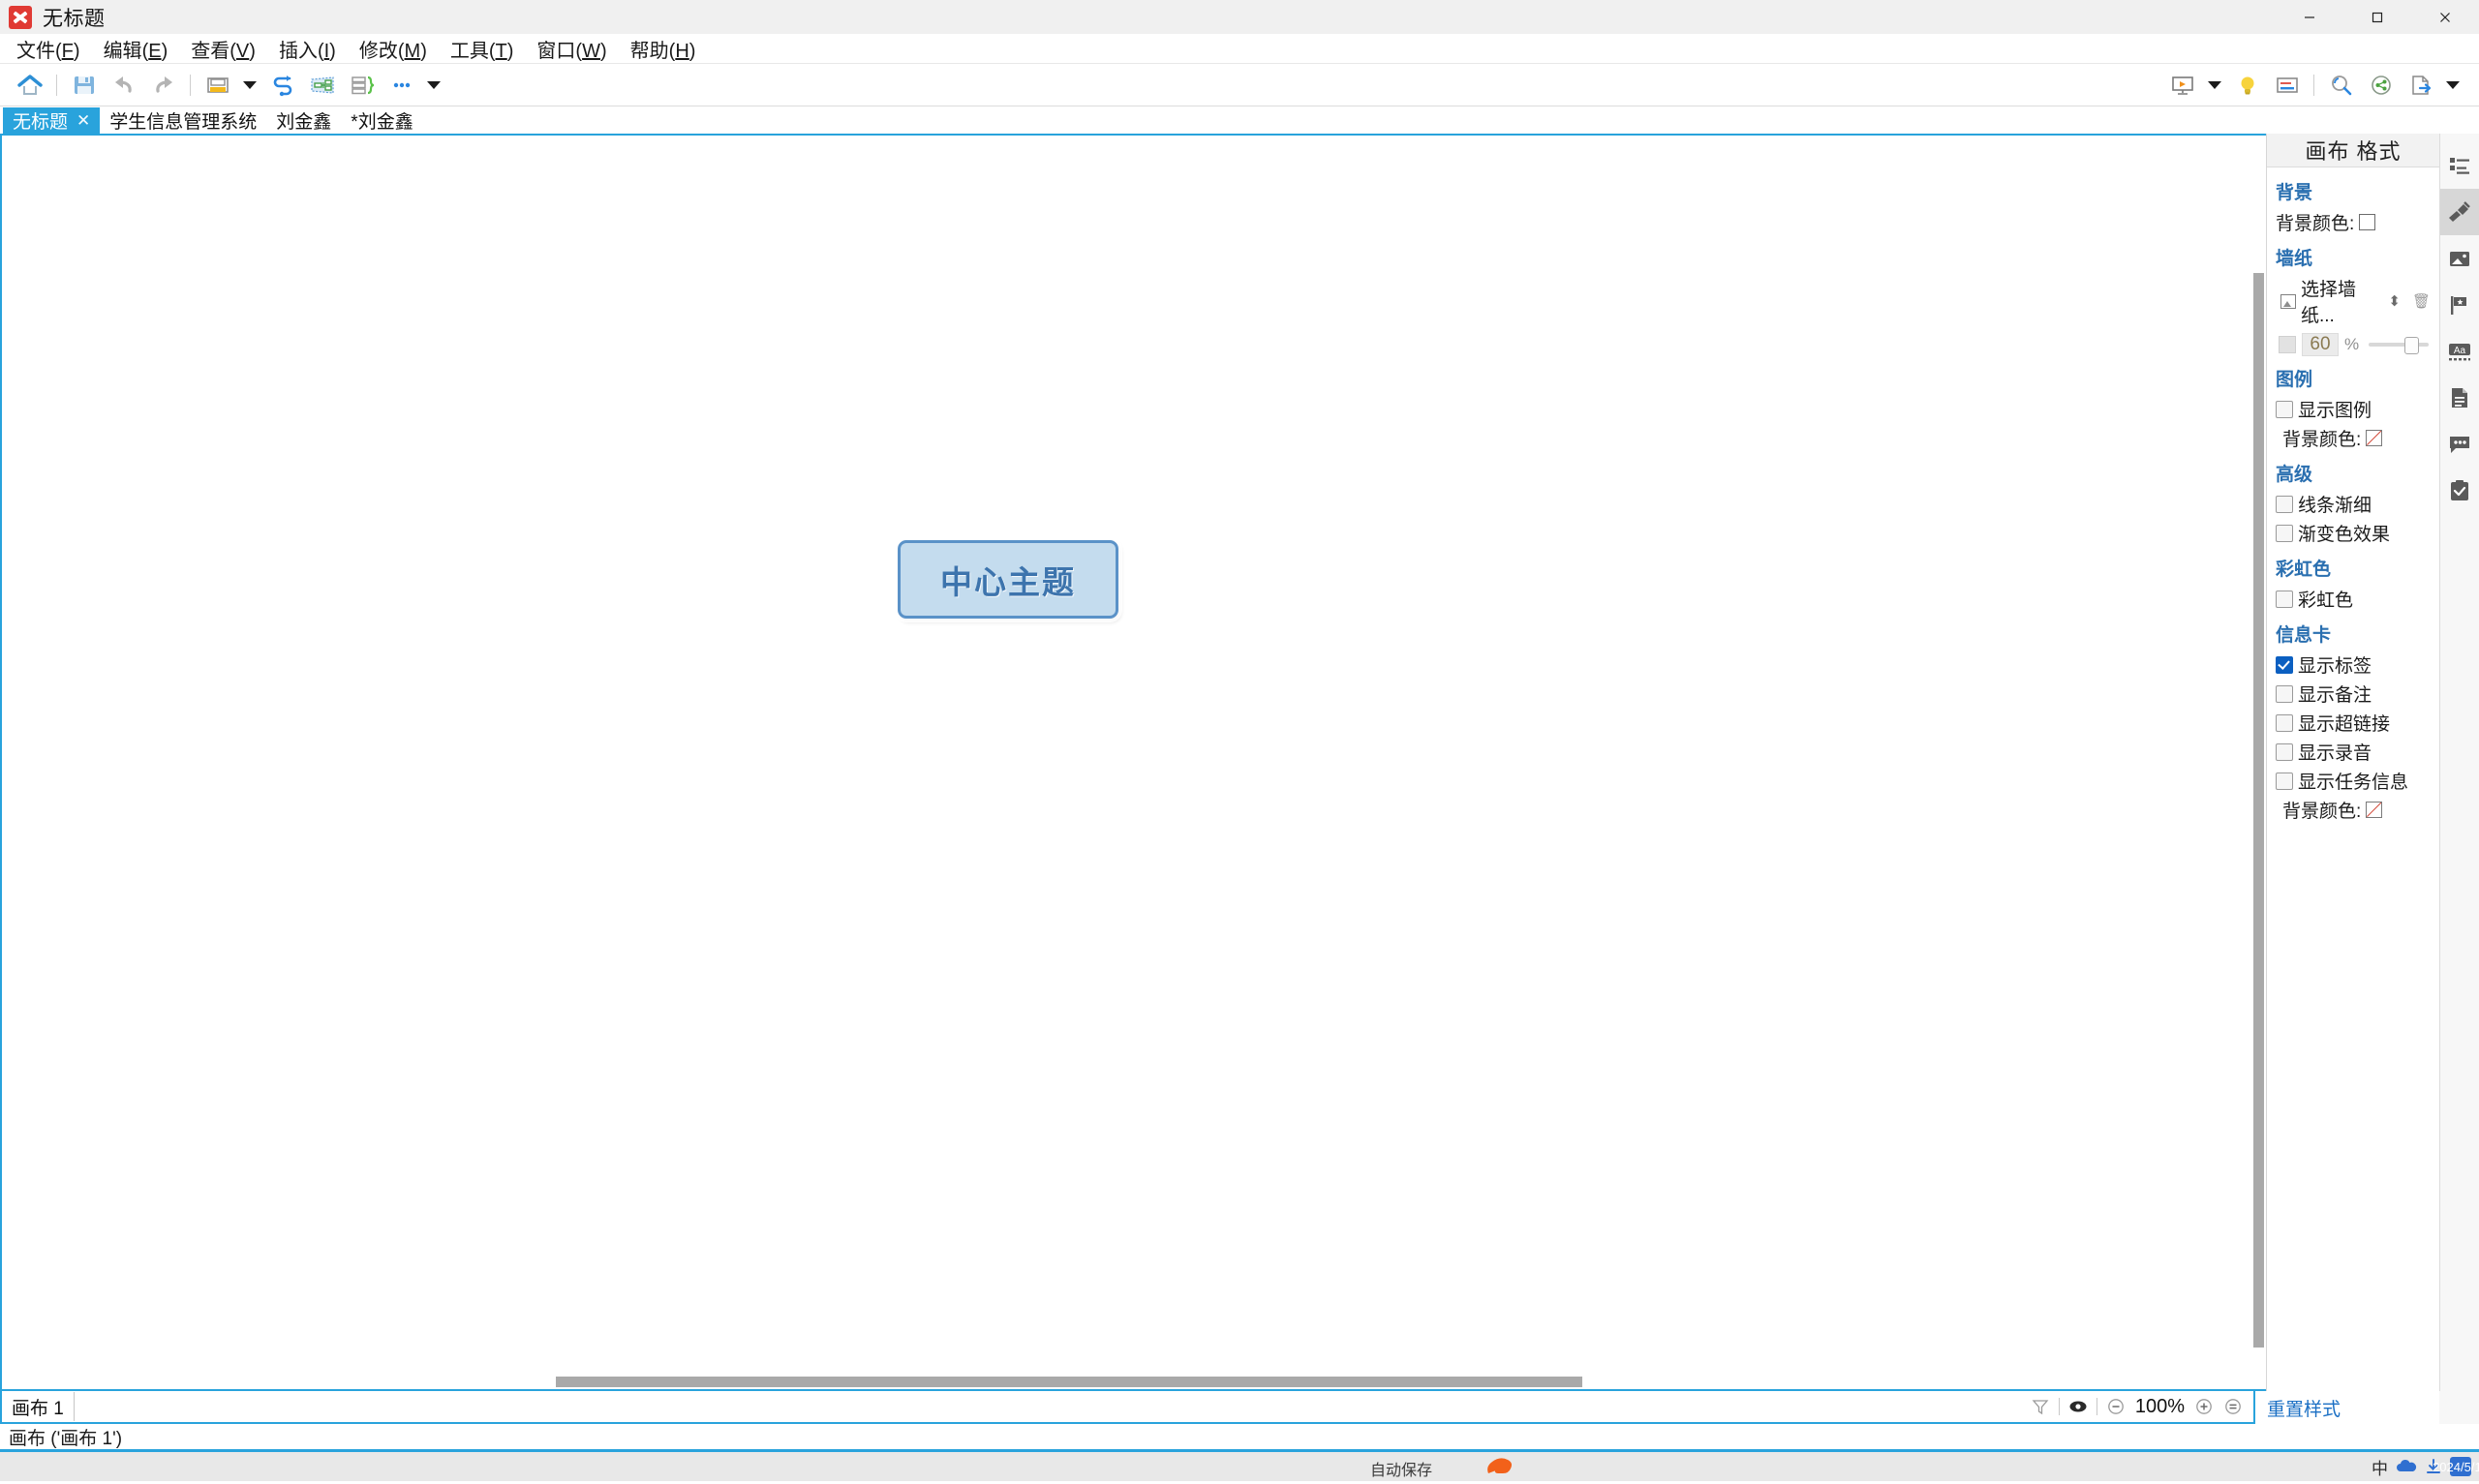 This screenshot has width=2479, height=1484. Describe the element at coordinates (362, 85) in the screenshot. I see `summary-icon` at that location.